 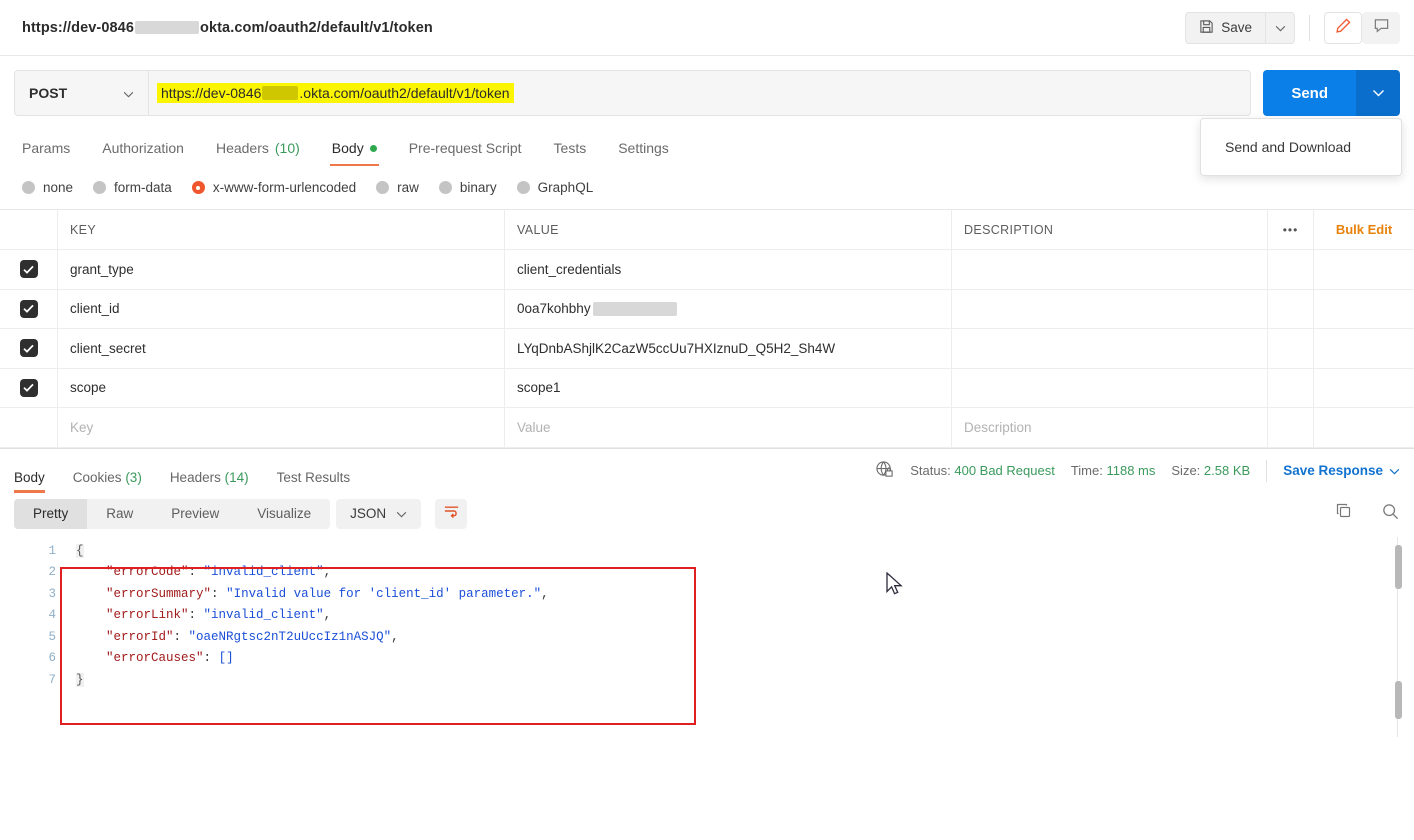 What do you see at coordinates (46, 148) in the screenshot?
I see `tab-label: Params` at bounding box center [46, 148].